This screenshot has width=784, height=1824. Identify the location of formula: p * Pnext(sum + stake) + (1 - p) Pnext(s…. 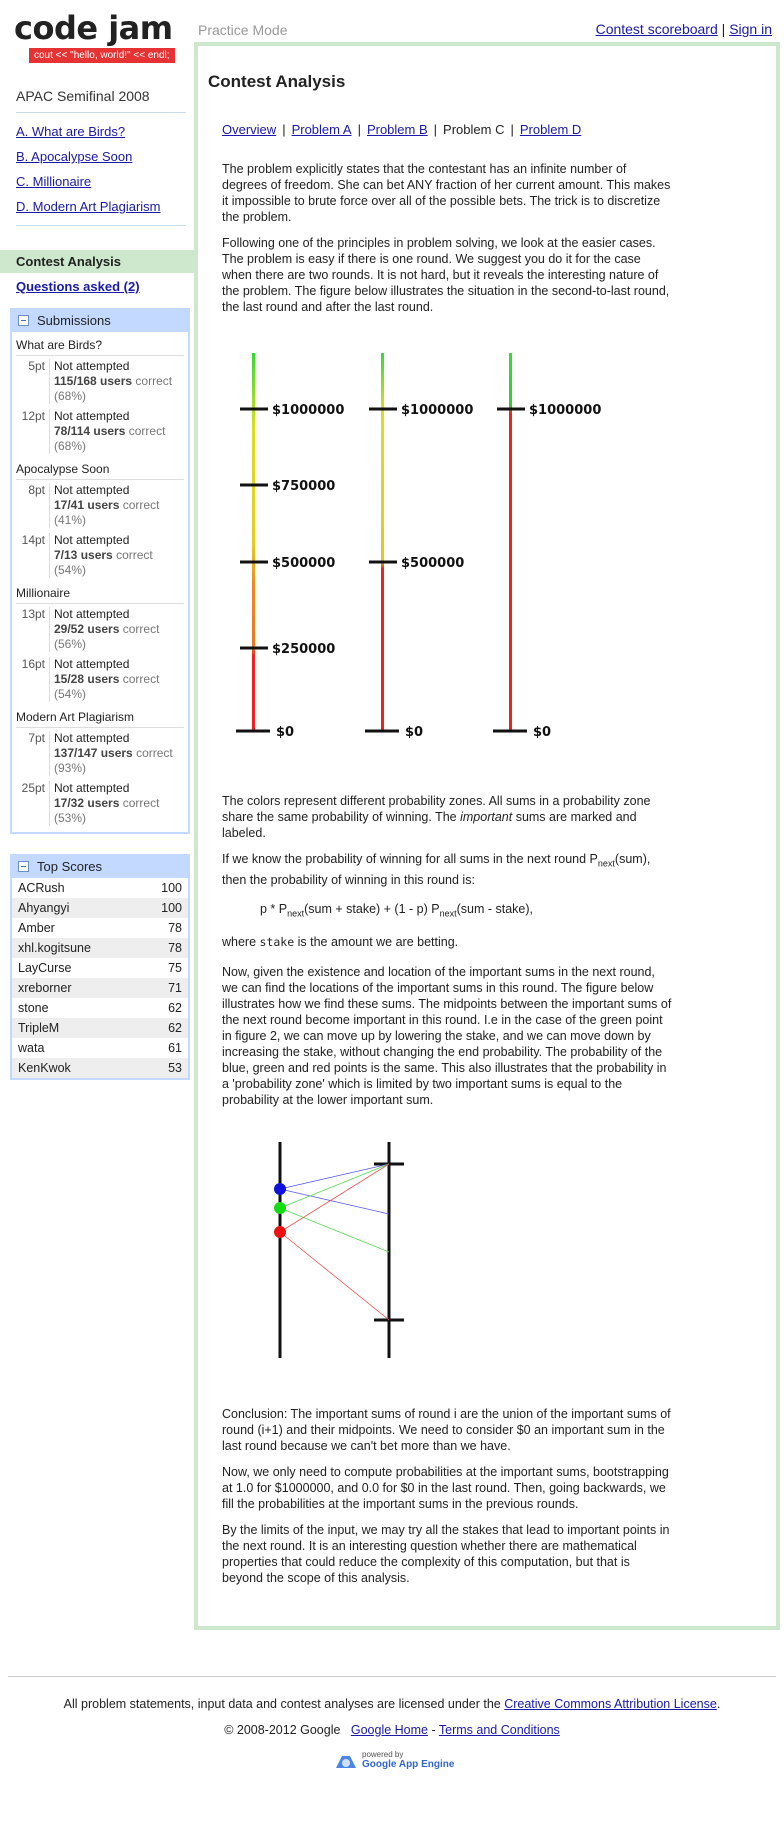
(518, 910).